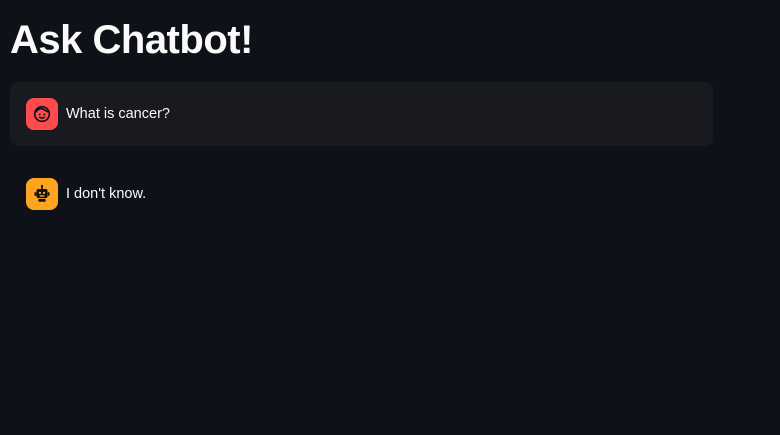 This screenshot has width=780, height=435. I want to click on page-title: Ask Chatbot!, so click(131, 40).